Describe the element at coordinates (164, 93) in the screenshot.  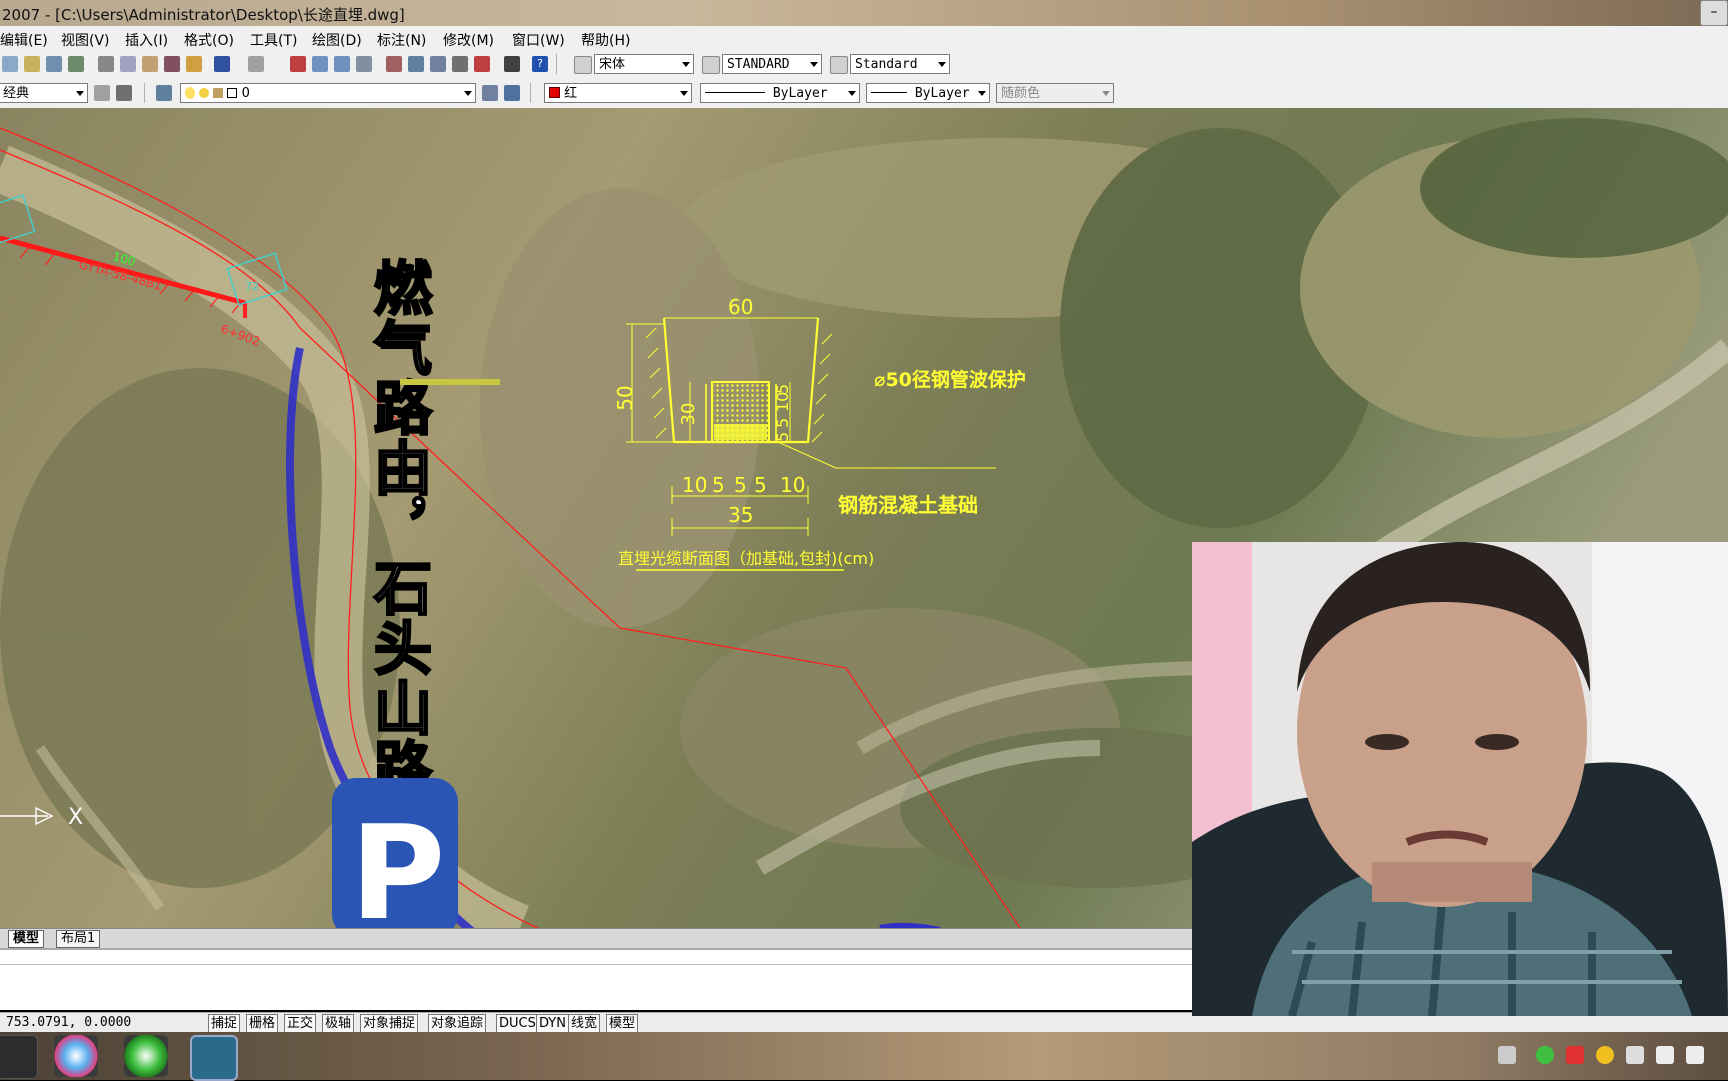
I see `layer-manager-icon` at that location.